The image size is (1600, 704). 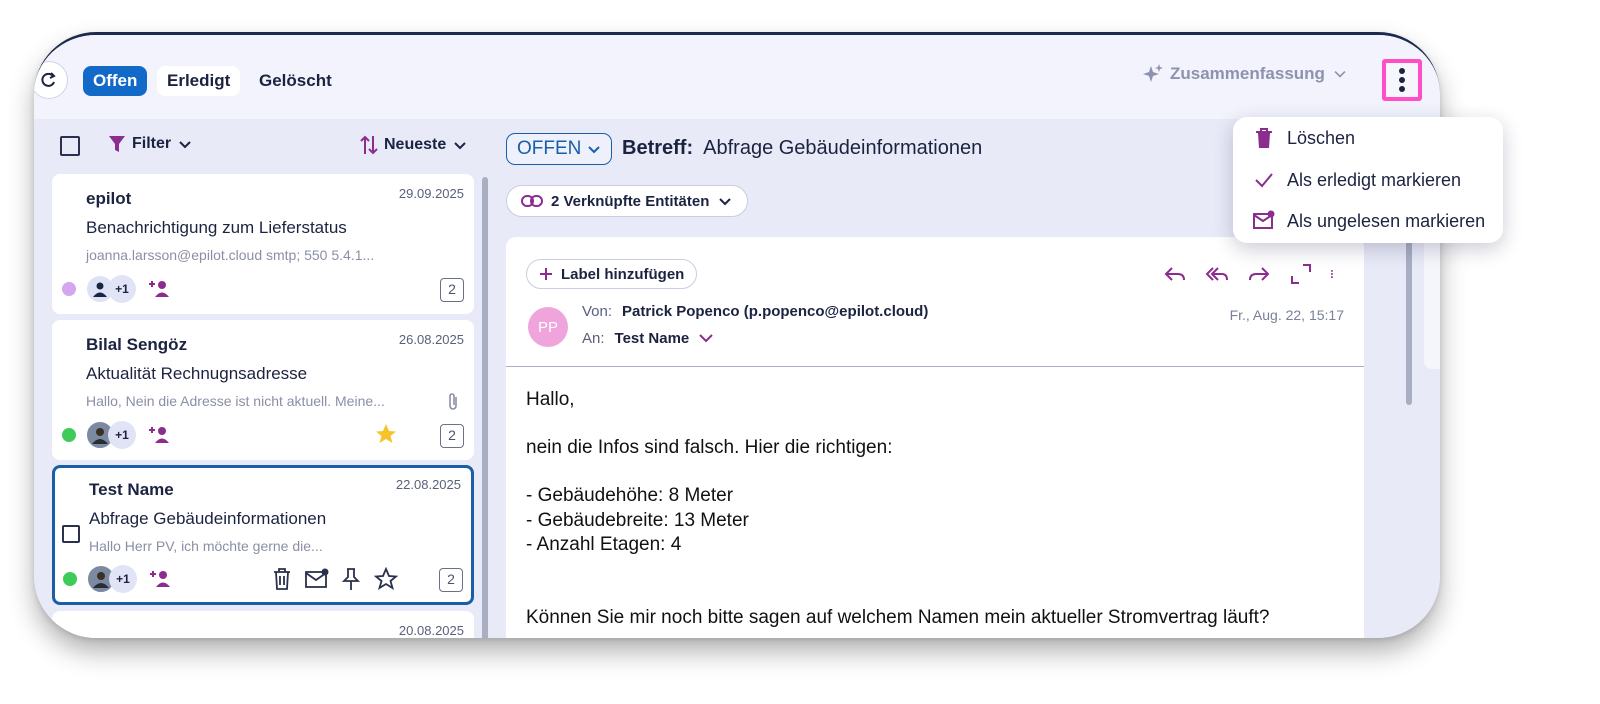 I want to click on message-date: 22.08.2025, so click(x=428, y=484).